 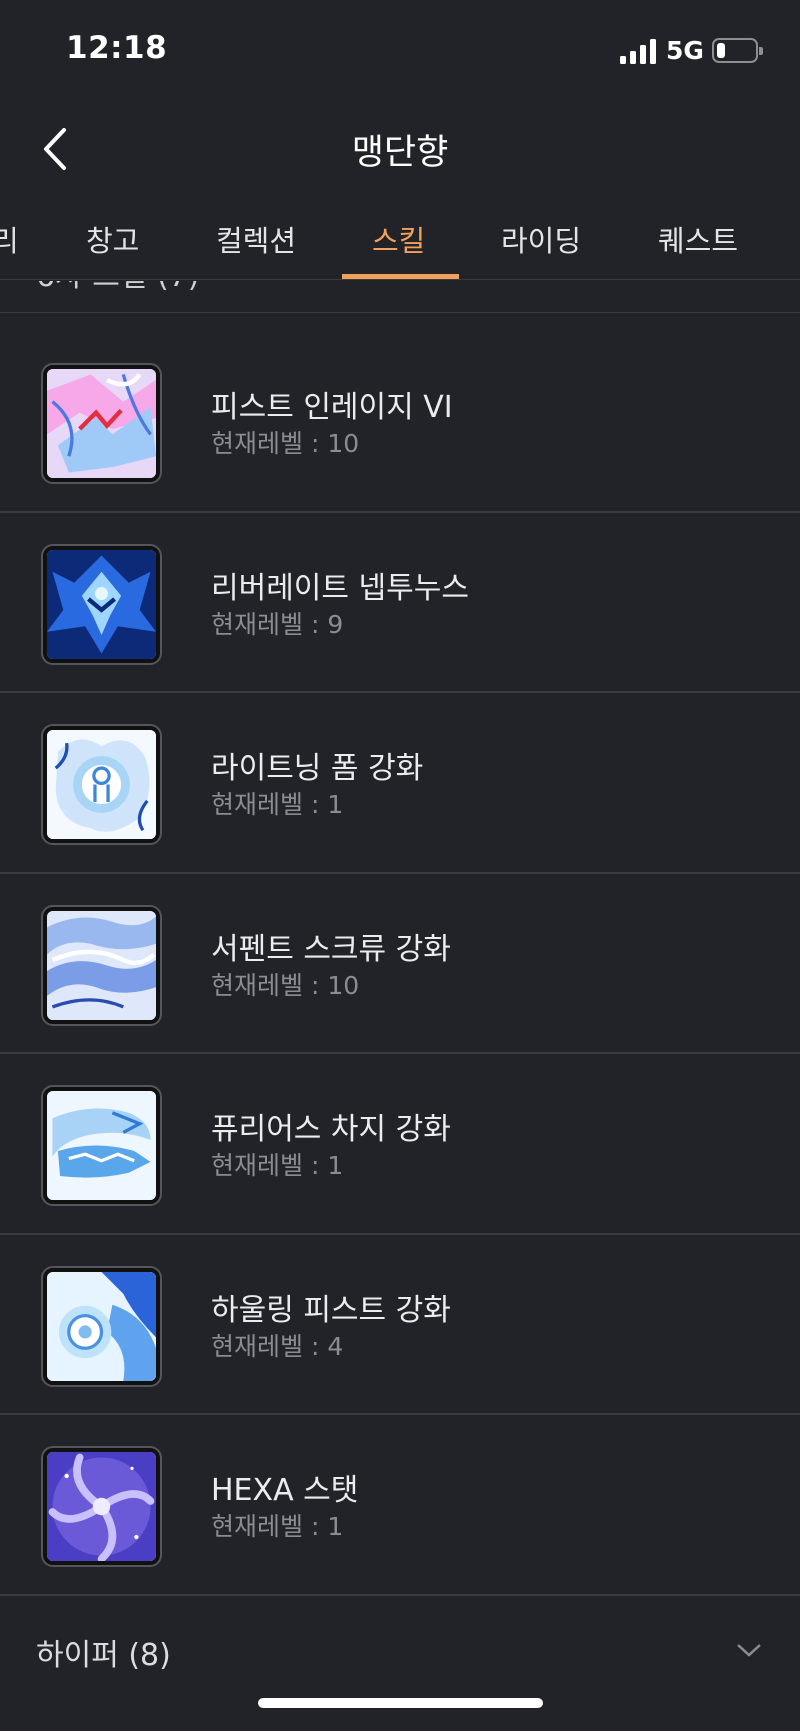 I want to click on skill-row: HEXA 스탯 현재레벨 : 1, so click(x=400, y=1505).